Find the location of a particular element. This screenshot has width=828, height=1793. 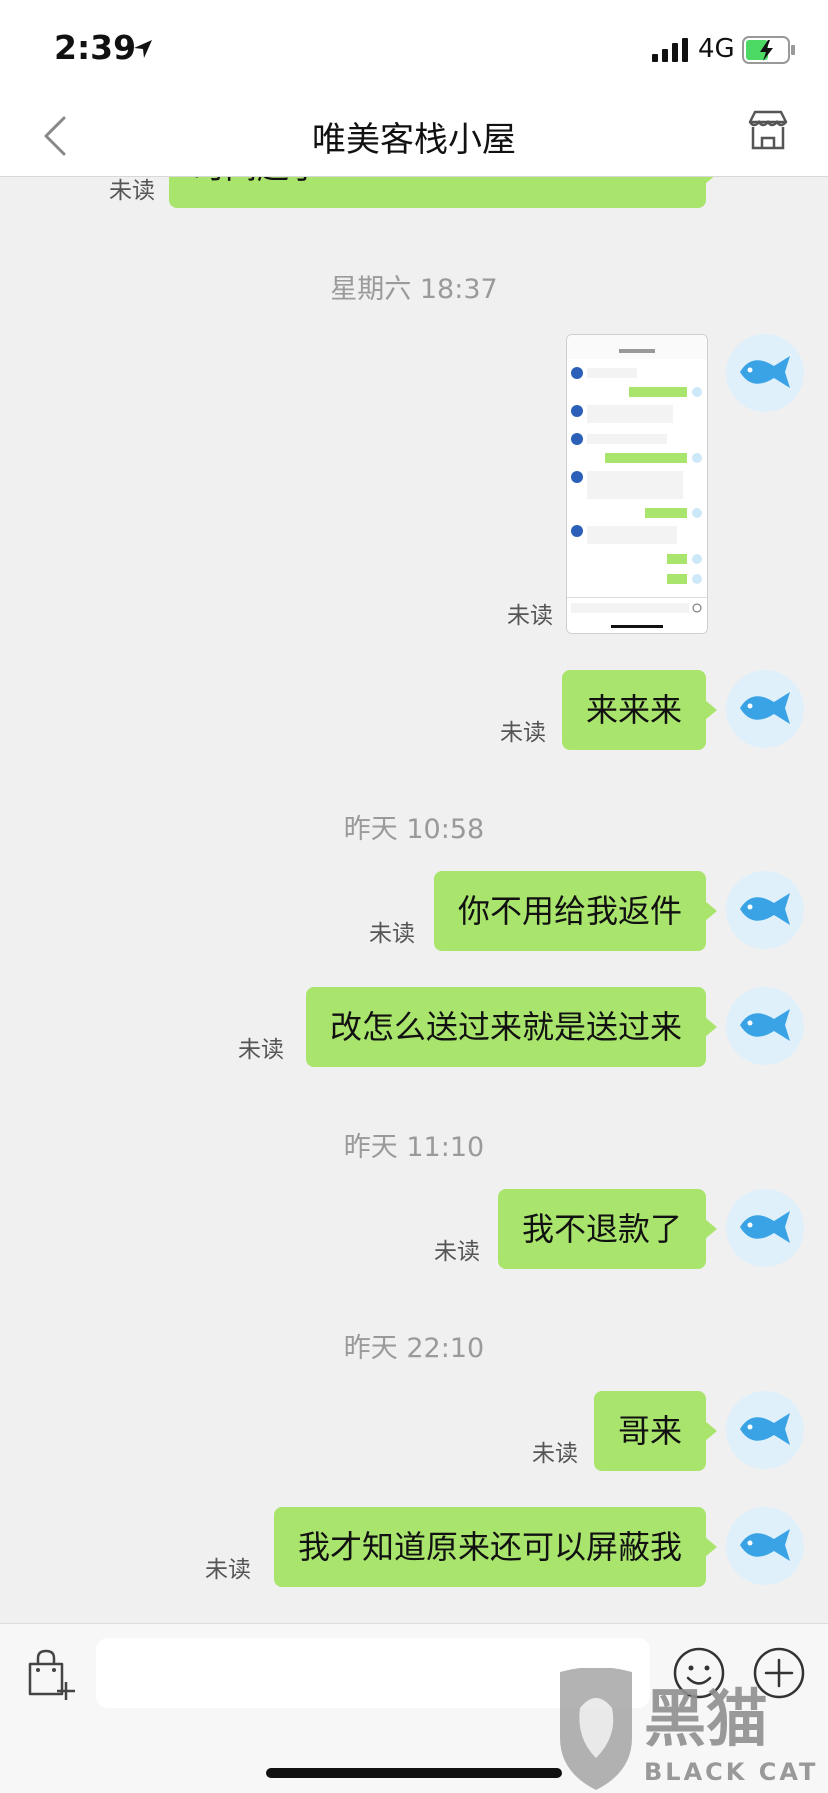

message-bubble: 我不退款了 is located at coordinates (607, 1229).